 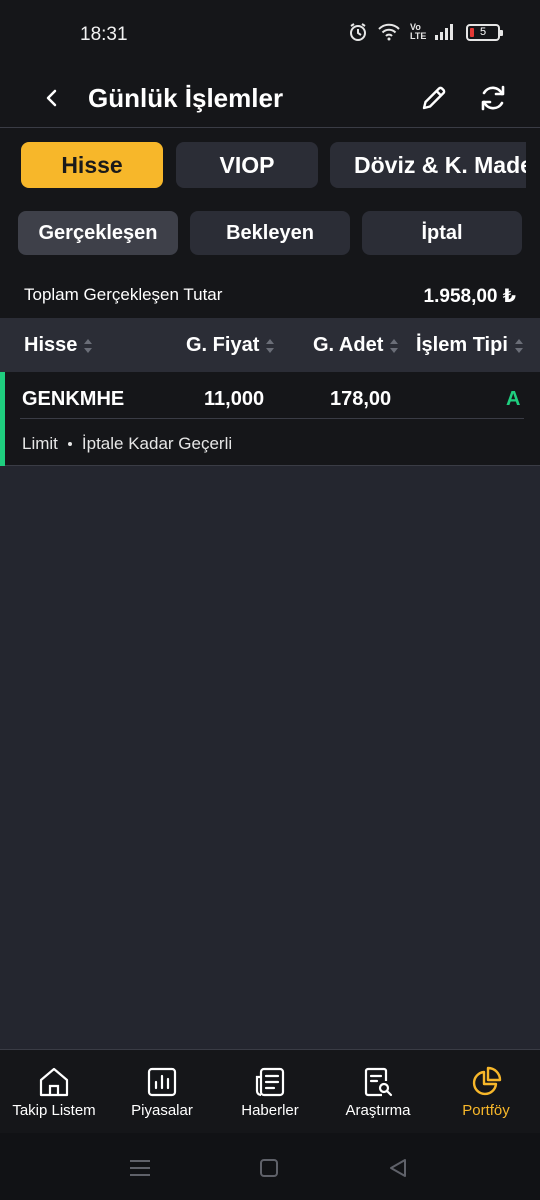 I want to click on tab-gerceklesen-label: Gerçekleşen, so click(x=98, y=232).